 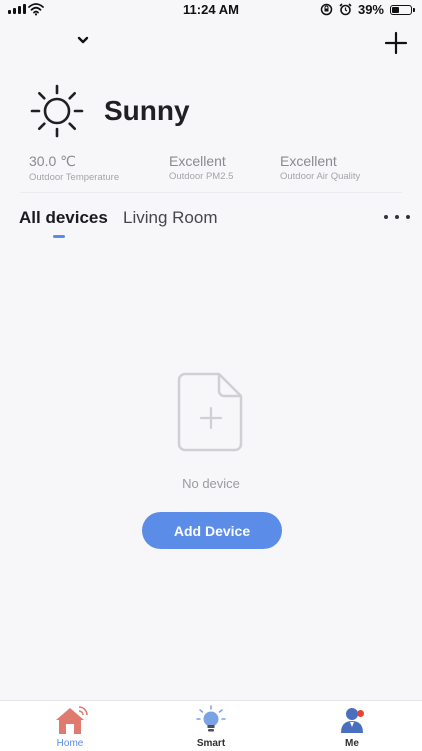 I want to click on sun-icon, so click(x=57, y=111).